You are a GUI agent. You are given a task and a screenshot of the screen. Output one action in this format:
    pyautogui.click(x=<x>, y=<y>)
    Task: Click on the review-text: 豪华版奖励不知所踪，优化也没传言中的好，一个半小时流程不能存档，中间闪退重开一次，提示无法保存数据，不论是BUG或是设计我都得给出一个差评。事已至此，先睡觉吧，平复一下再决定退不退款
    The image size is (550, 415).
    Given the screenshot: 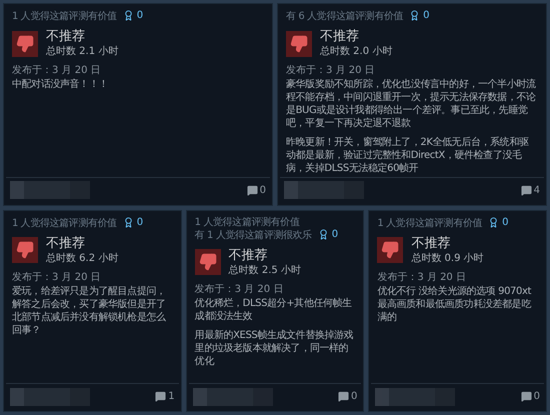 What is the action you would take?
    pyautogui.click(x=411, y=104)
    